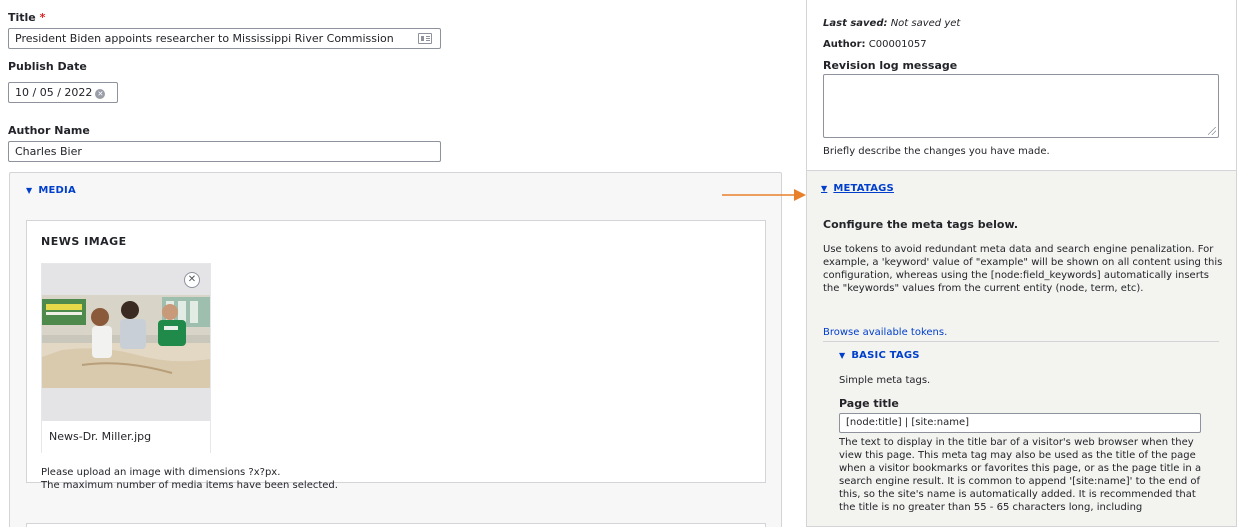  I want to click on basic-tags-toggle: ▼ BASIC TAGS, so click(879, 355).